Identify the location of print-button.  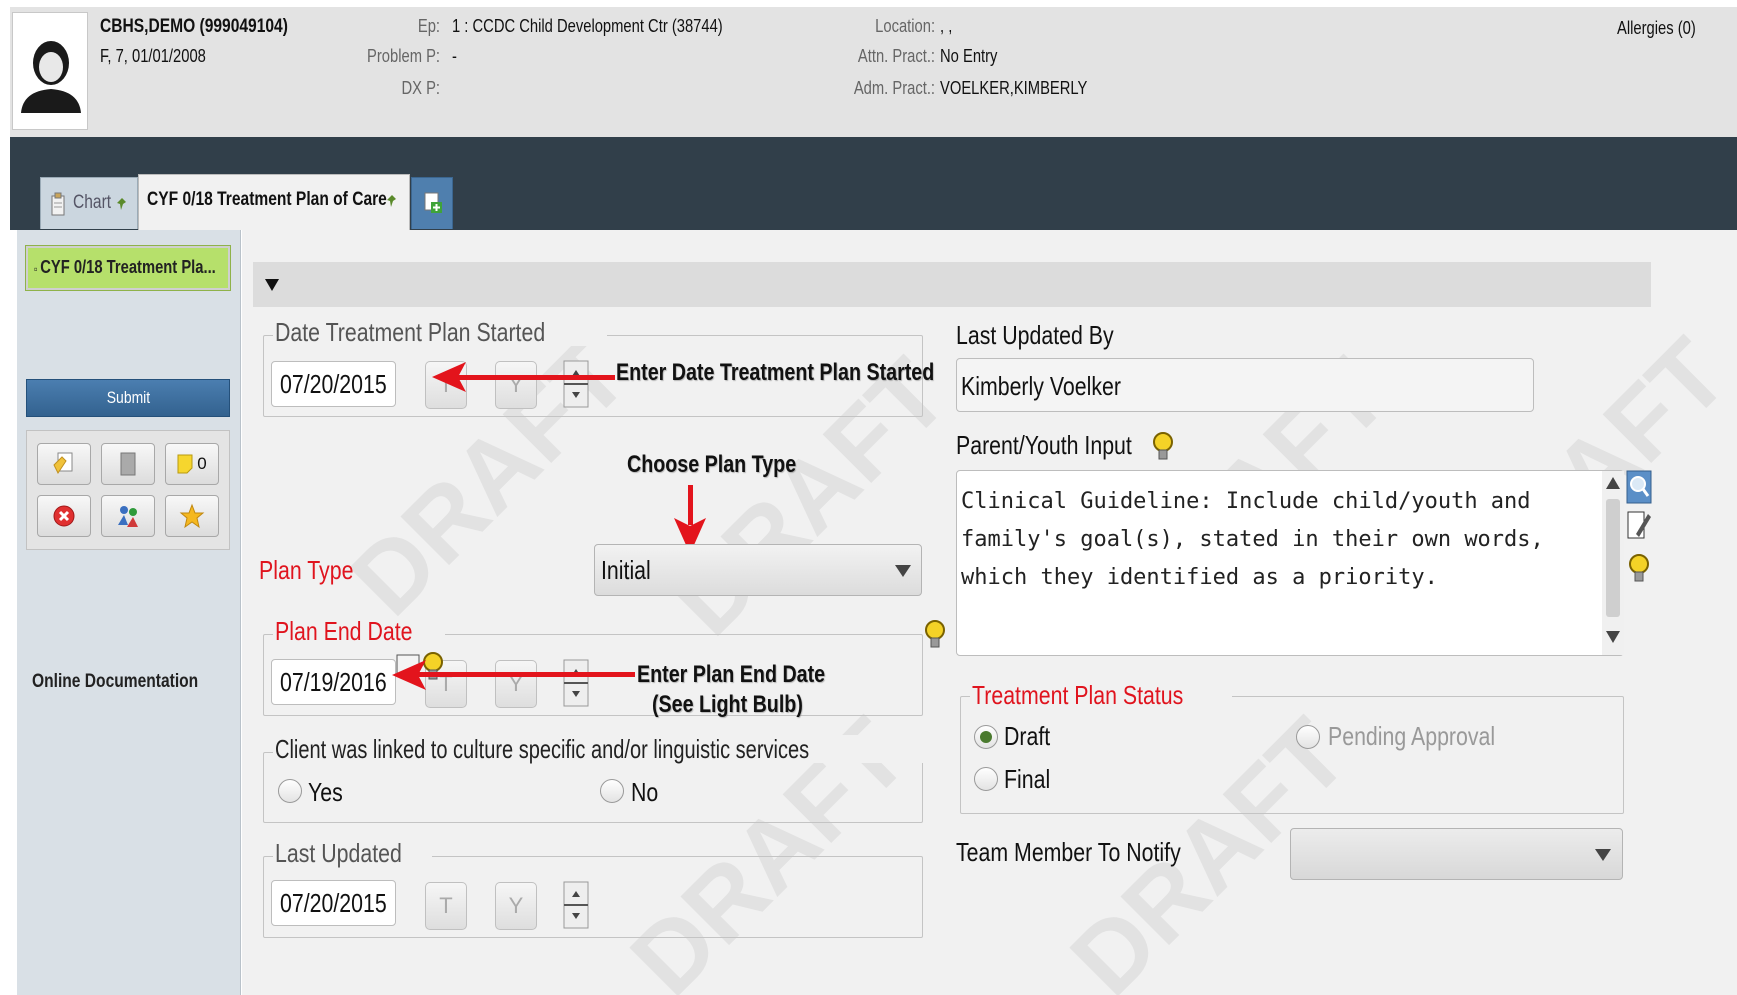
(128, 464).